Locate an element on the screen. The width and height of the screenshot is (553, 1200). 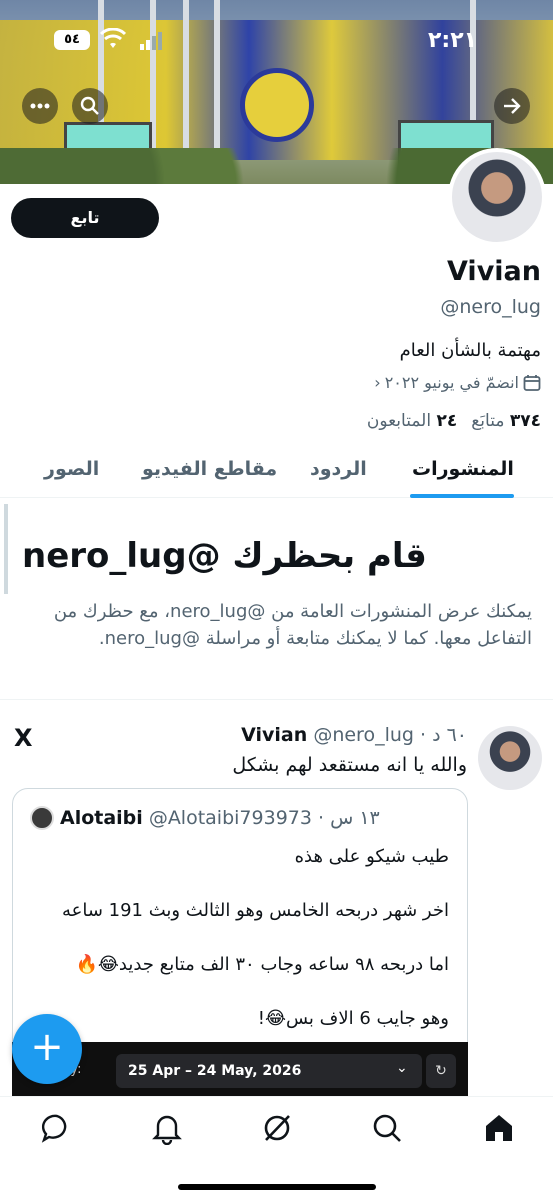
search-button is located at coordinates (90, 106).